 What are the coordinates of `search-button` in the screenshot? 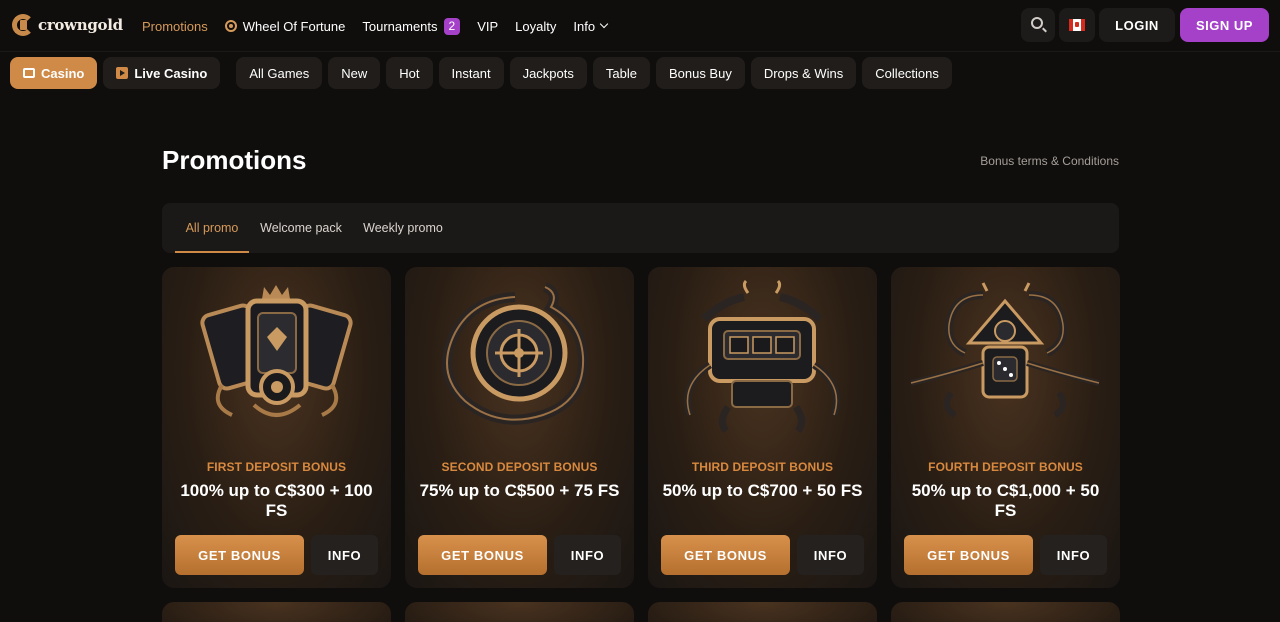 It's located at (1038, 25).